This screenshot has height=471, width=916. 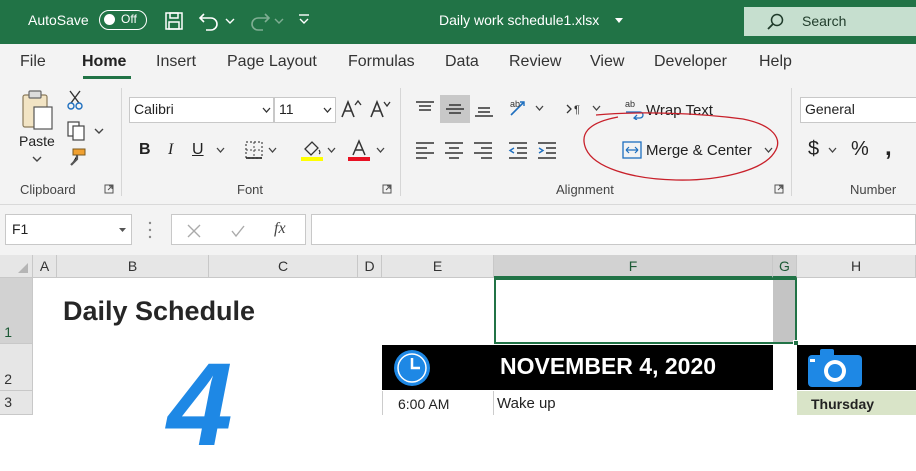 I want to click on tab-home: Home, so click(x=104, y=62).